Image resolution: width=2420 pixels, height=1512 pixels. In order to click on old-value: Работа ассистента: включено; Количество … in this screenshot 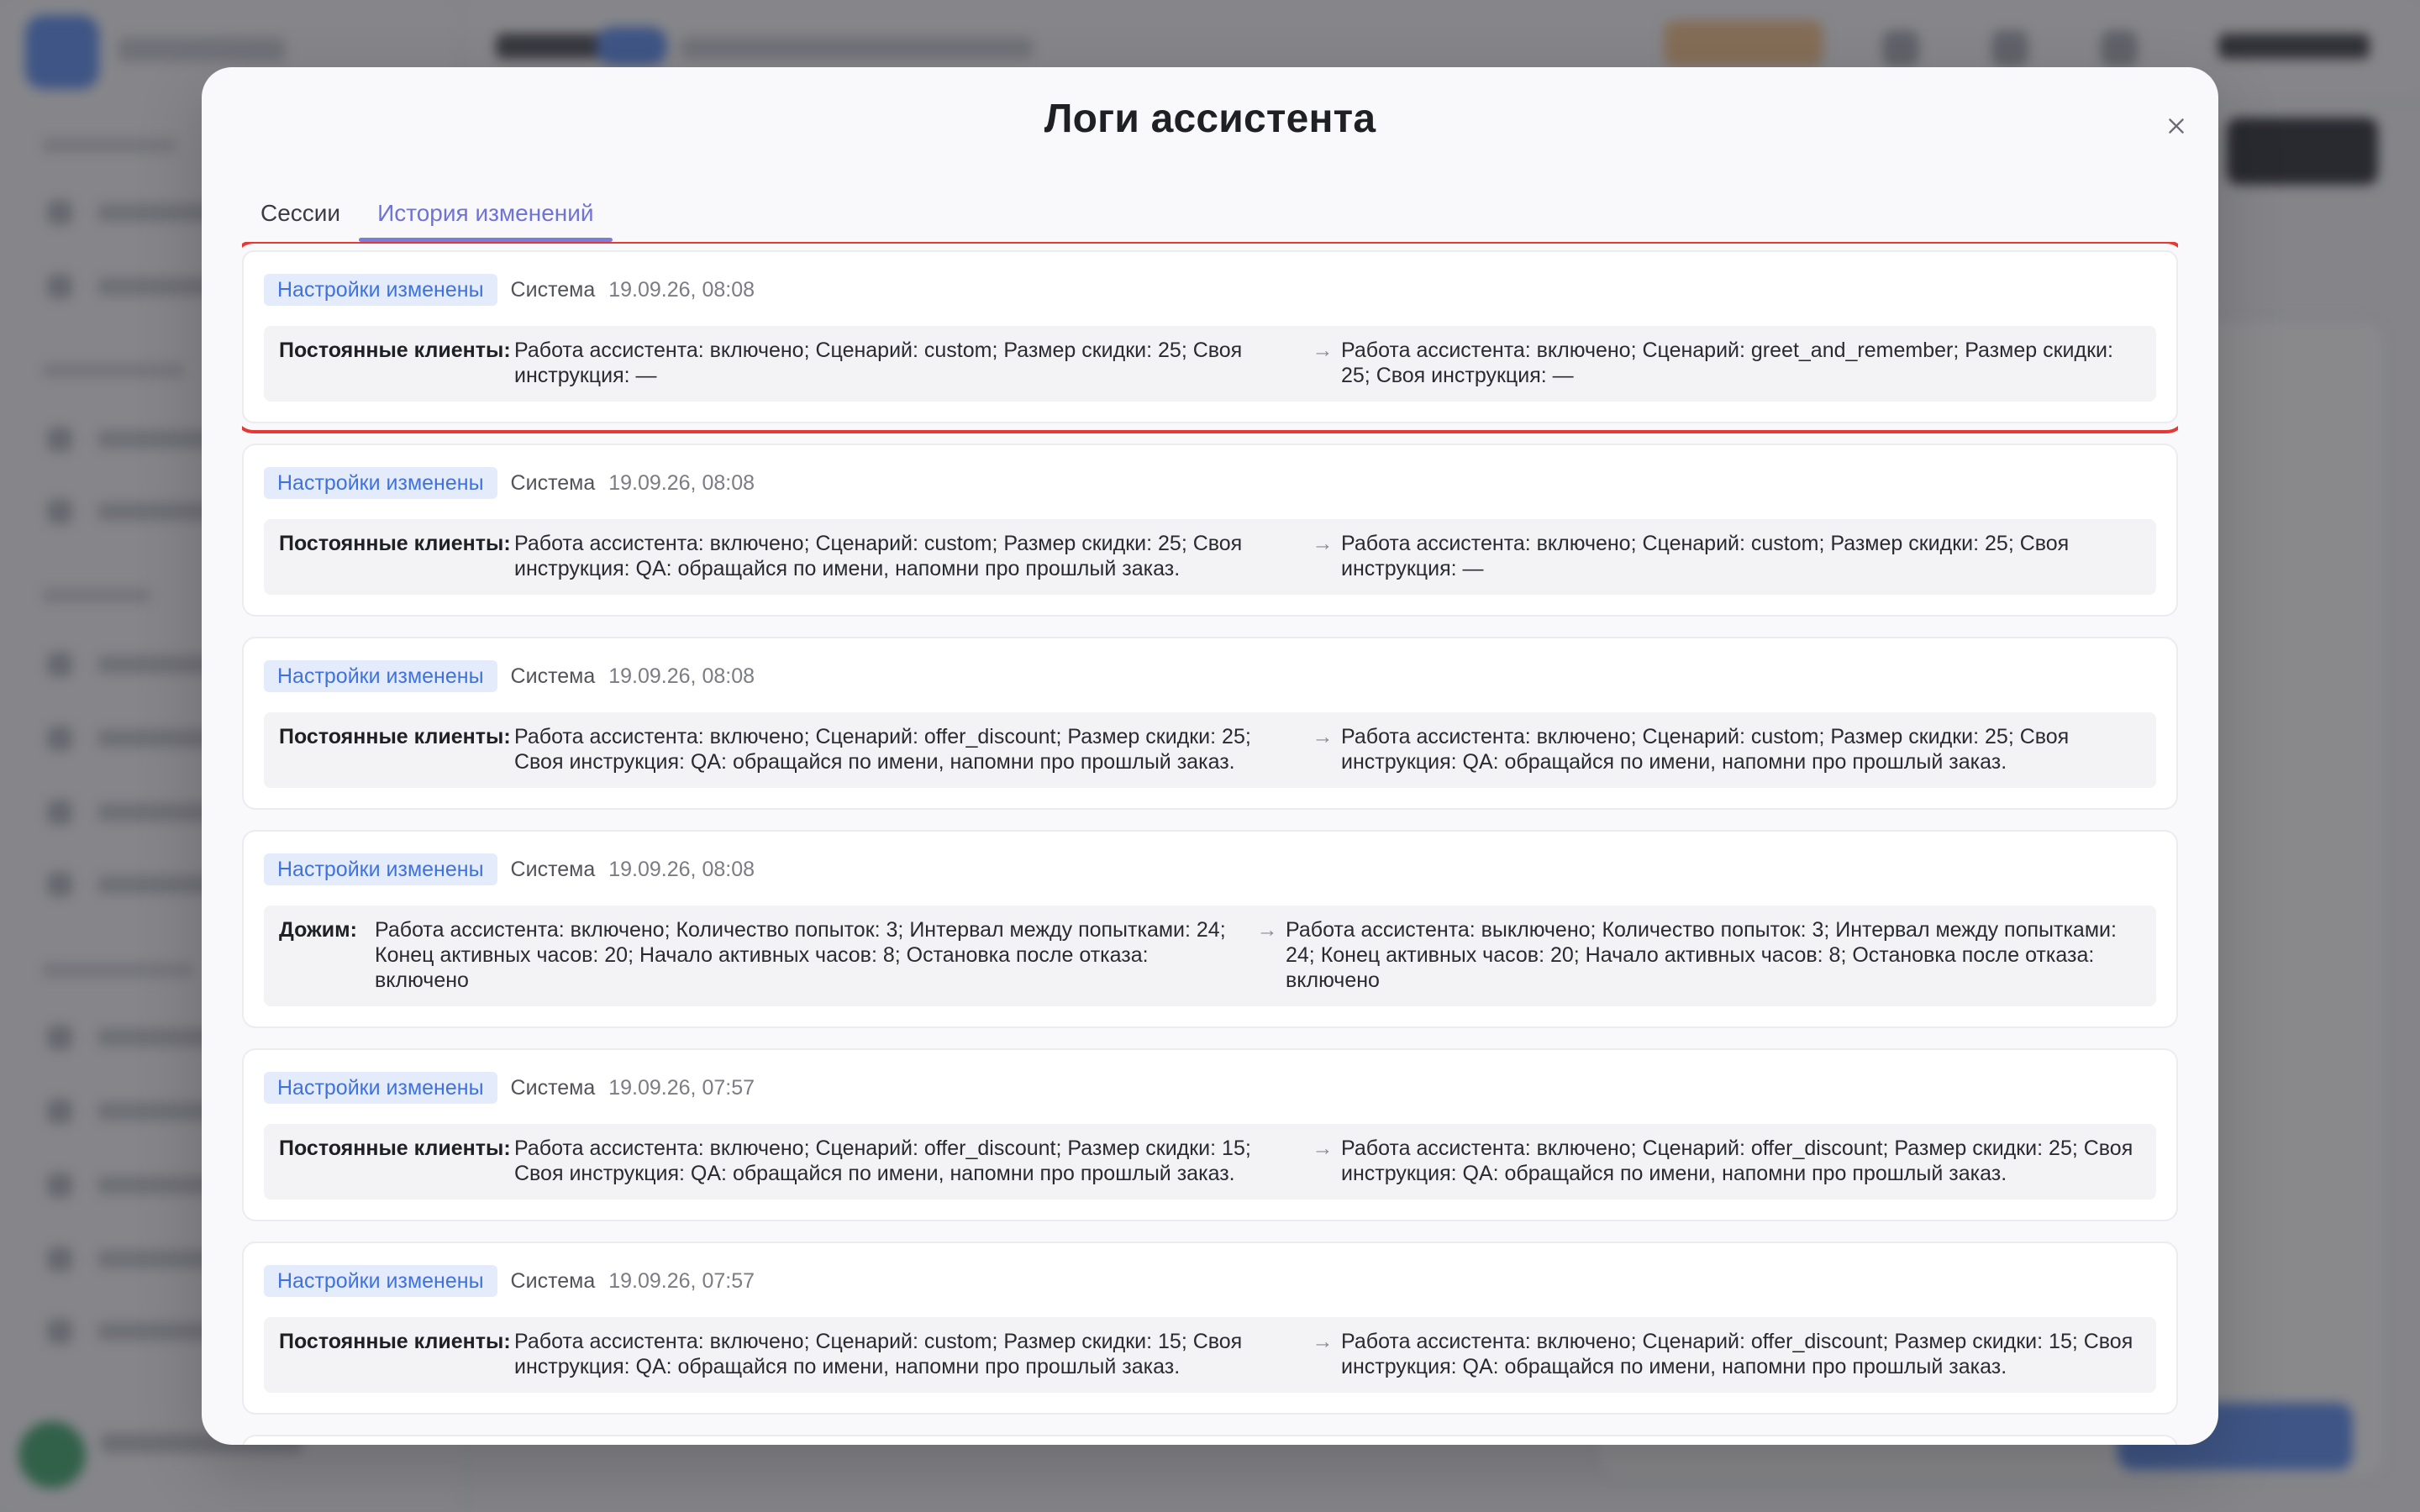, I will do `click(800, 955)`.